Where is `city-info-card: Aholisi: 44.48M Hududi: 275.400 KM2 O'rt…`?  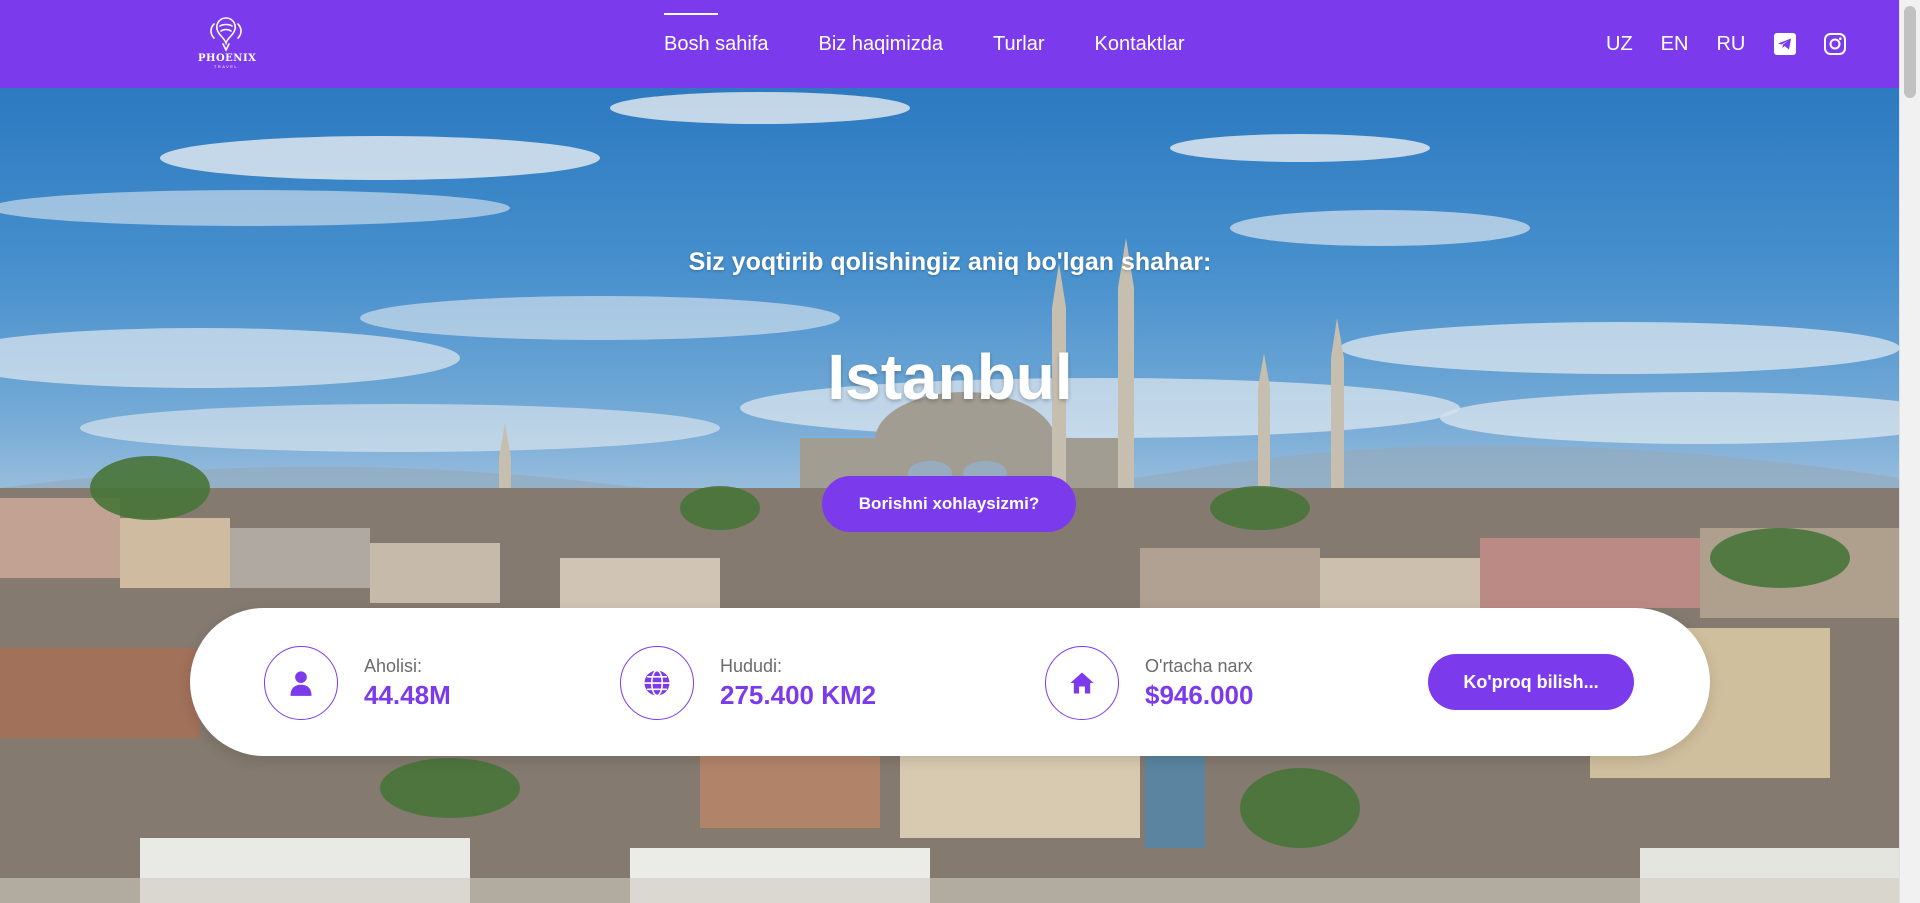
city-info-card: Aholisi: 44.48M Hududi: 275.400 KM2 O'rt… is located at coordinates (950, 682).